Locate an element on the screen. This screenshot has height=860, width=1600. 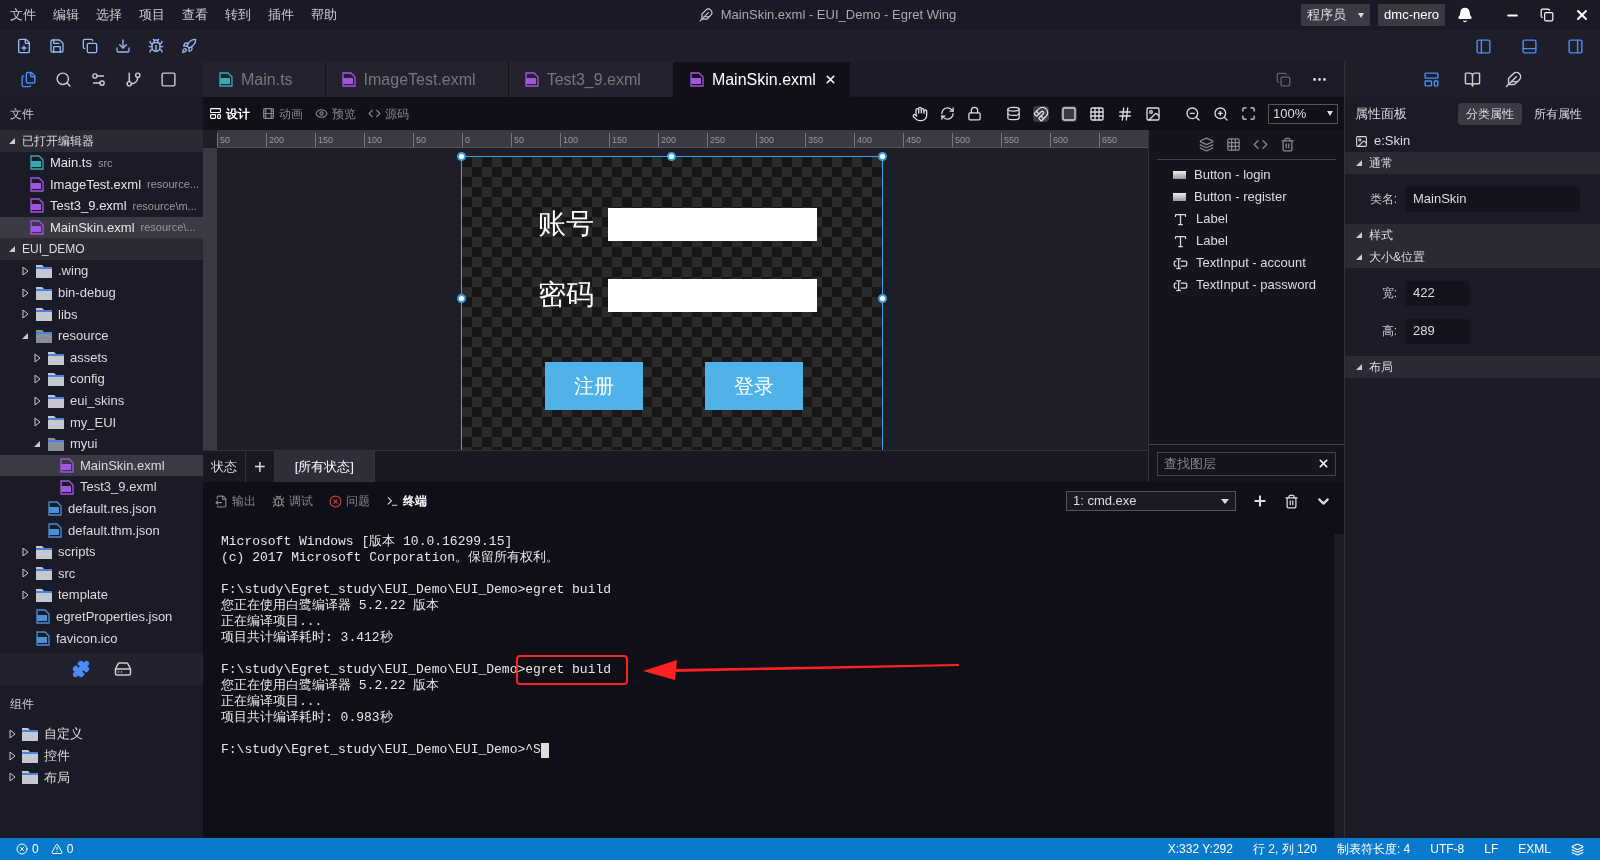
error-icon is located at coordinates (22, 849).